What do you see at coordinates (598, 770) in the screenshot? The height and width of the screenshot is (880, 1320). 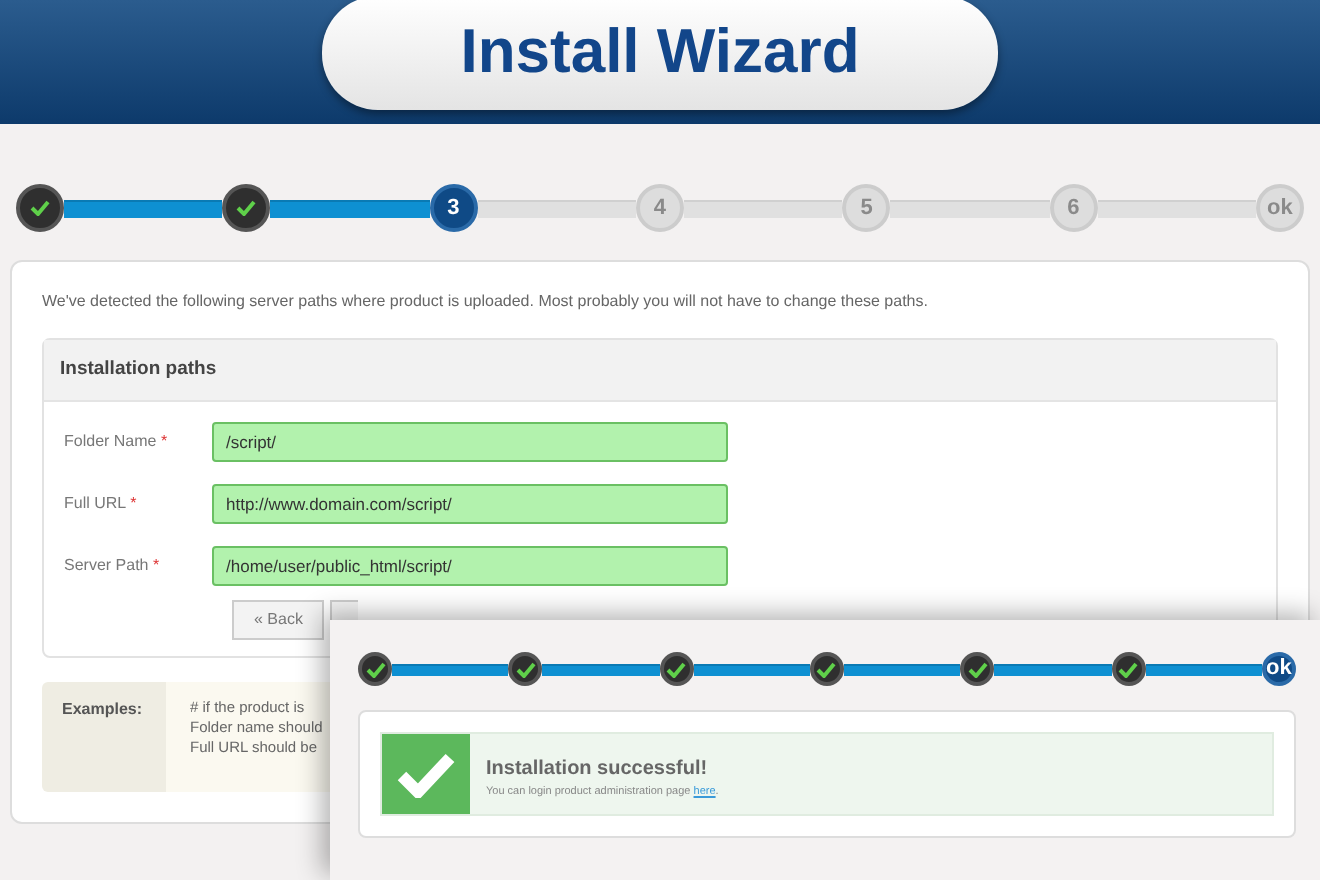 I see `success-title: Installation successful!` at bounding box center [598, 770].